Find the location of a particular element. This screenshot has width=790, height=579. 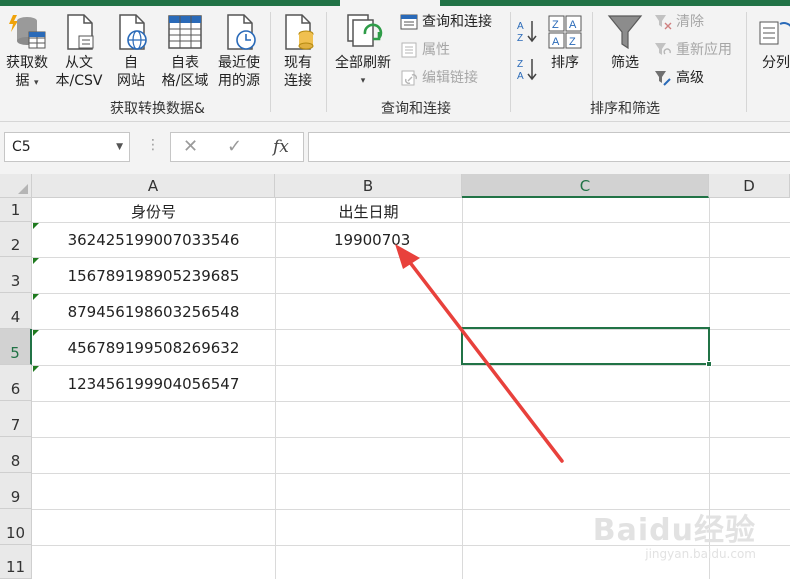

formula-input is located at coordinates (549, 147).